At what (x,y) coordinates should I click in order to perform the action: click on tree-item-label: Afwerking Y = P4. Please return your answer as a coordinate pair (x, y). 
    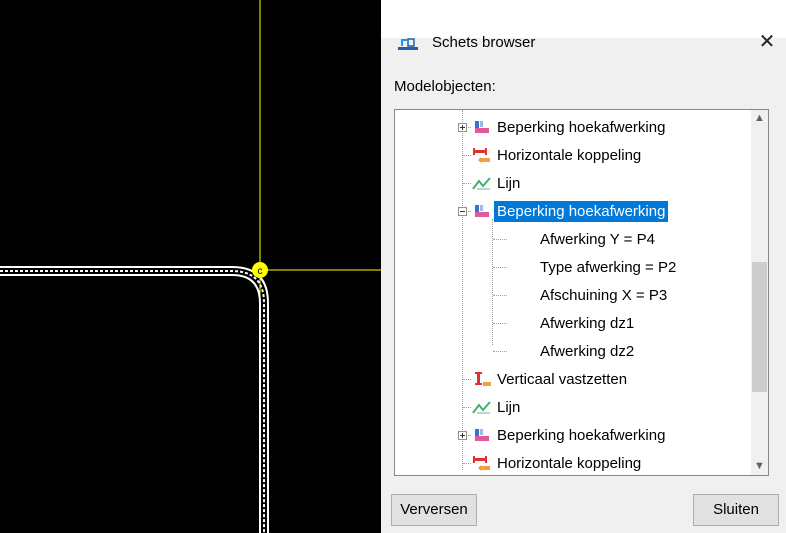
    Looking at the image, I should click on (597, 239).